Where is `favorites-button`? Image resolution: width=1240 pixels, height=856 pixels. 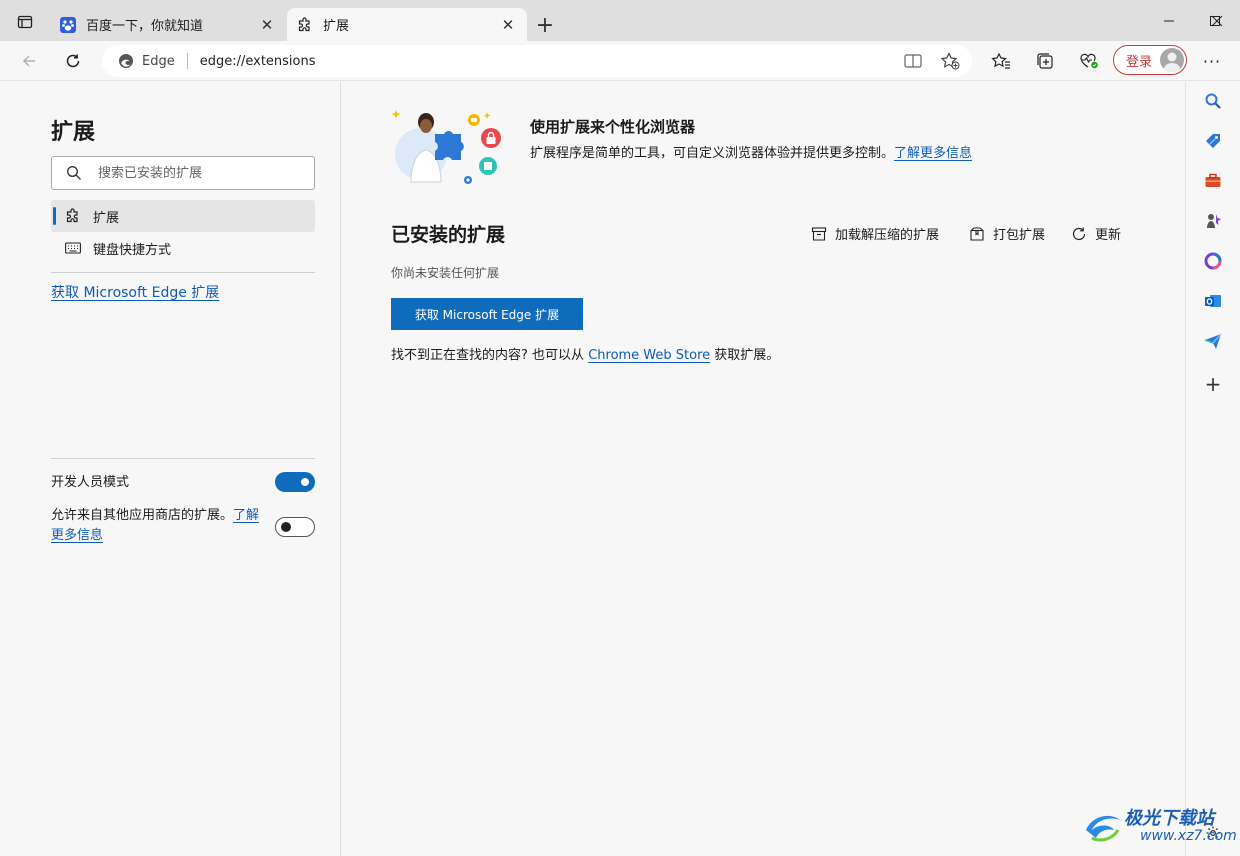
favorites-button is located at coordinates (1001, 61).